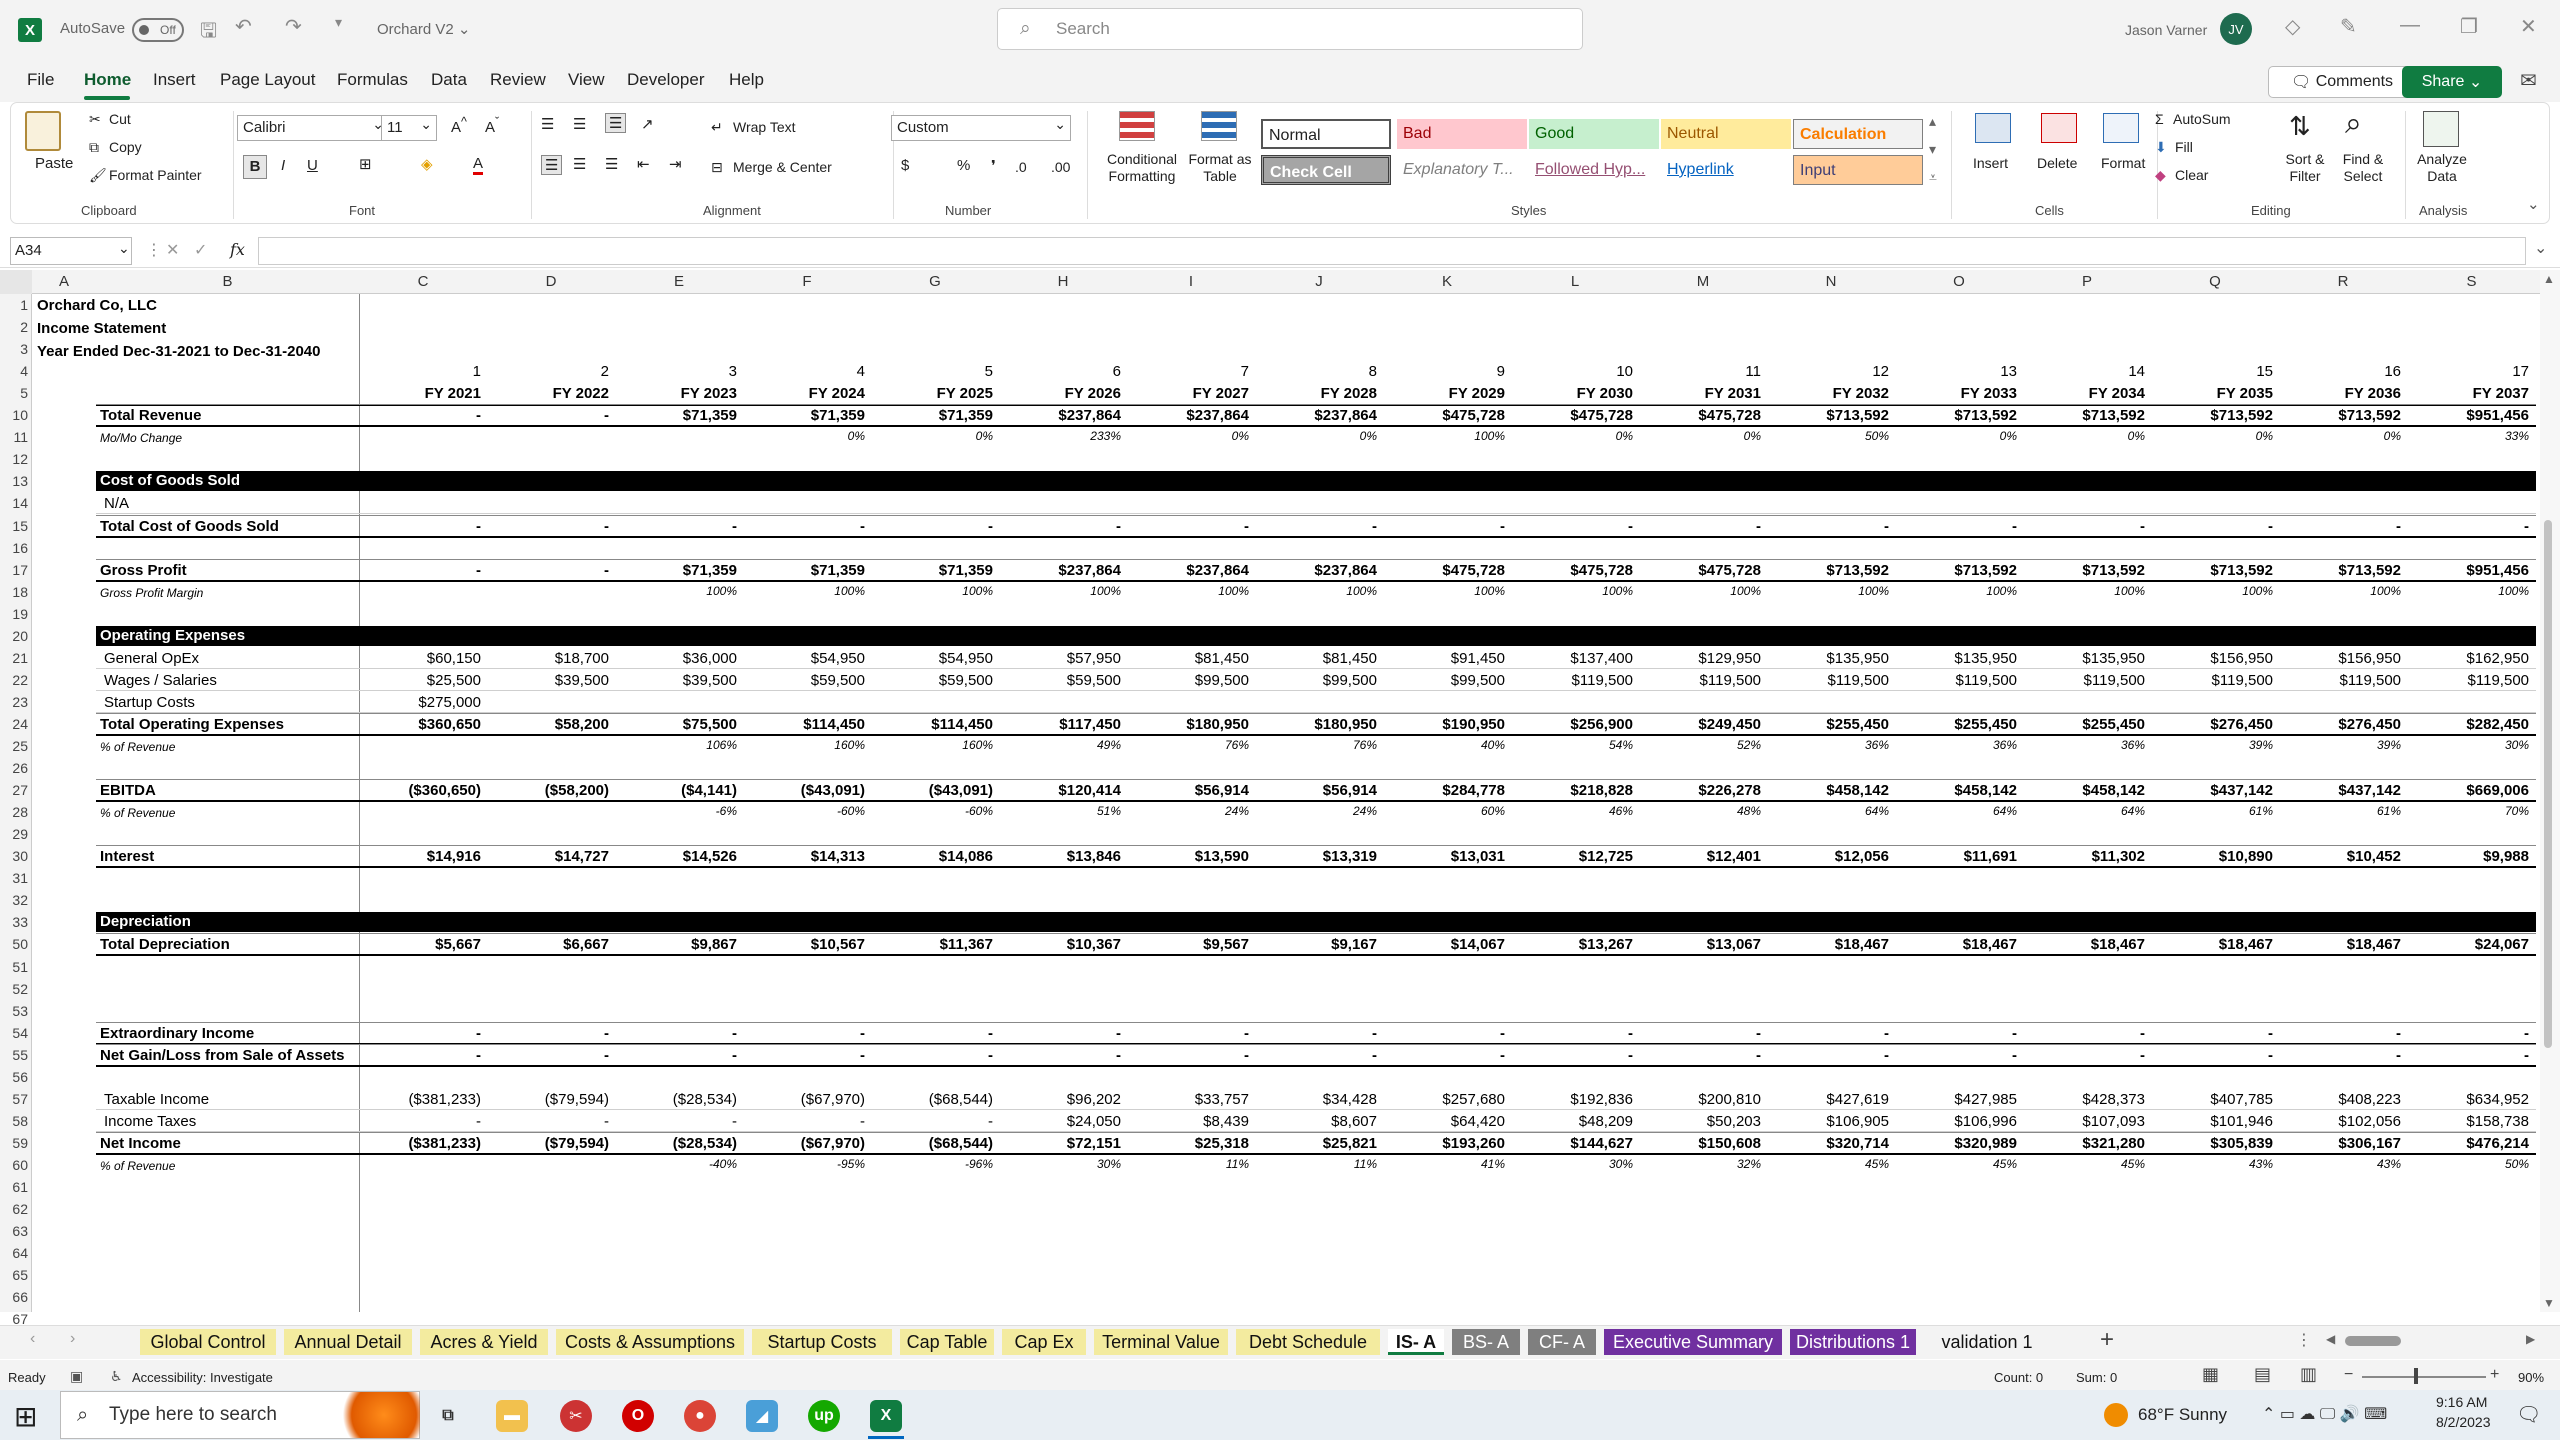 The height and width of the screenshot is (1440, 2560). Describe the element at coordinates (120, 119) in the screenshot. I see `cut-button: Cut` at that location.